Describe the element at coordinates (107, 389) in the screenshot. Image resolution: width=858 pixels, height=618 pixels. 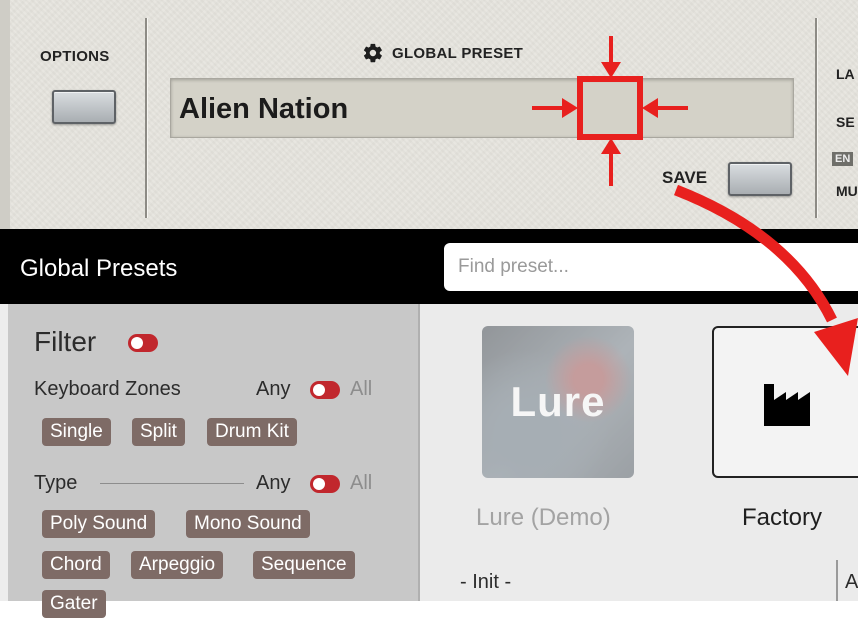
I see `keyboard-zones-label: Keyboard Zones` at that location.